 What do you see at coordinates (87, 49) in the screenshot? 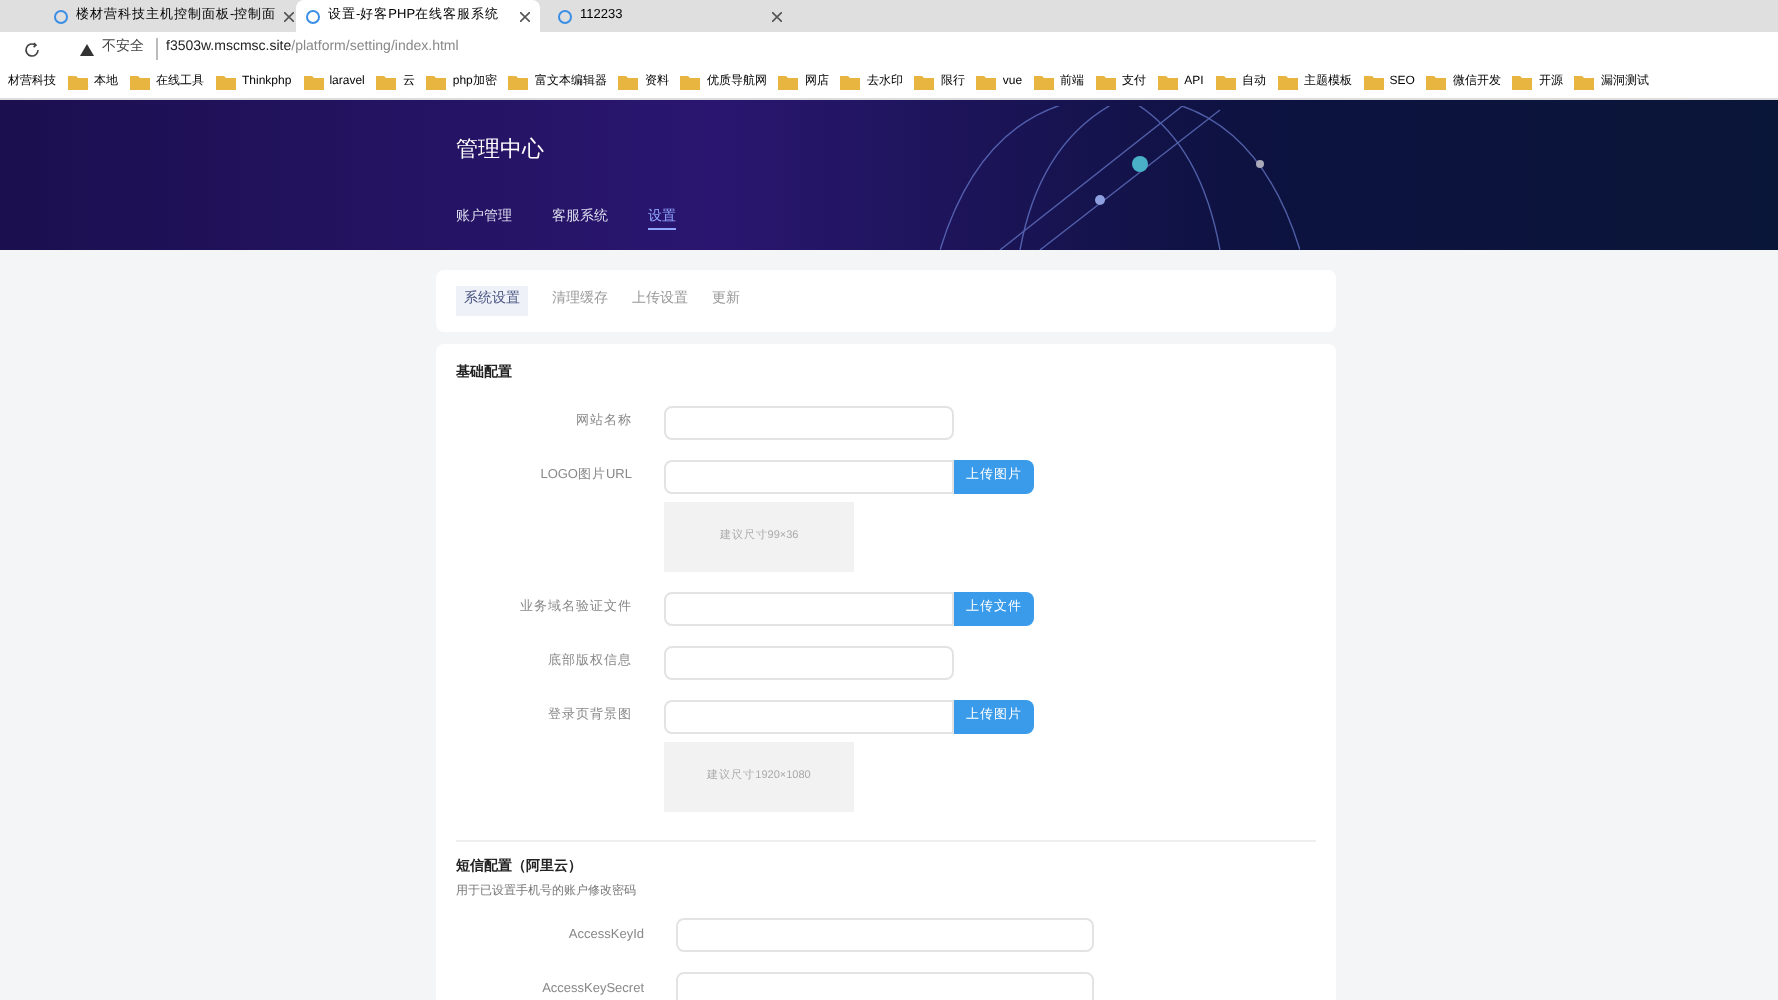
I see `warning-icon` at bounding box center [87, 49].